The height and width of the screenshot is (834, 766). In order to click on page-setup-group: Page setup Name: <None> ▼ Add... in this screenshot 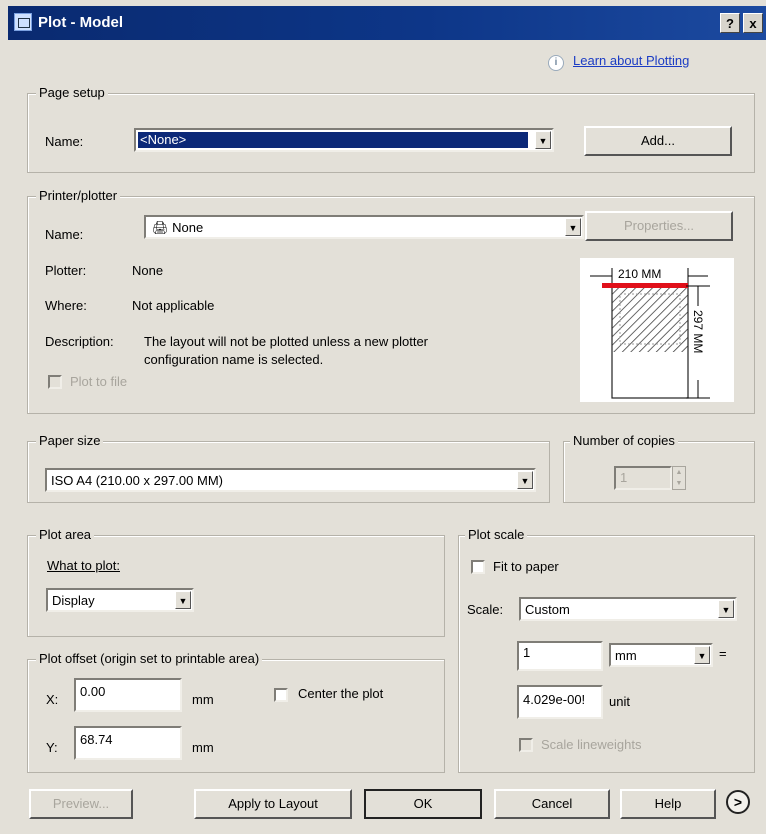, I will do `click(391, 129)`.